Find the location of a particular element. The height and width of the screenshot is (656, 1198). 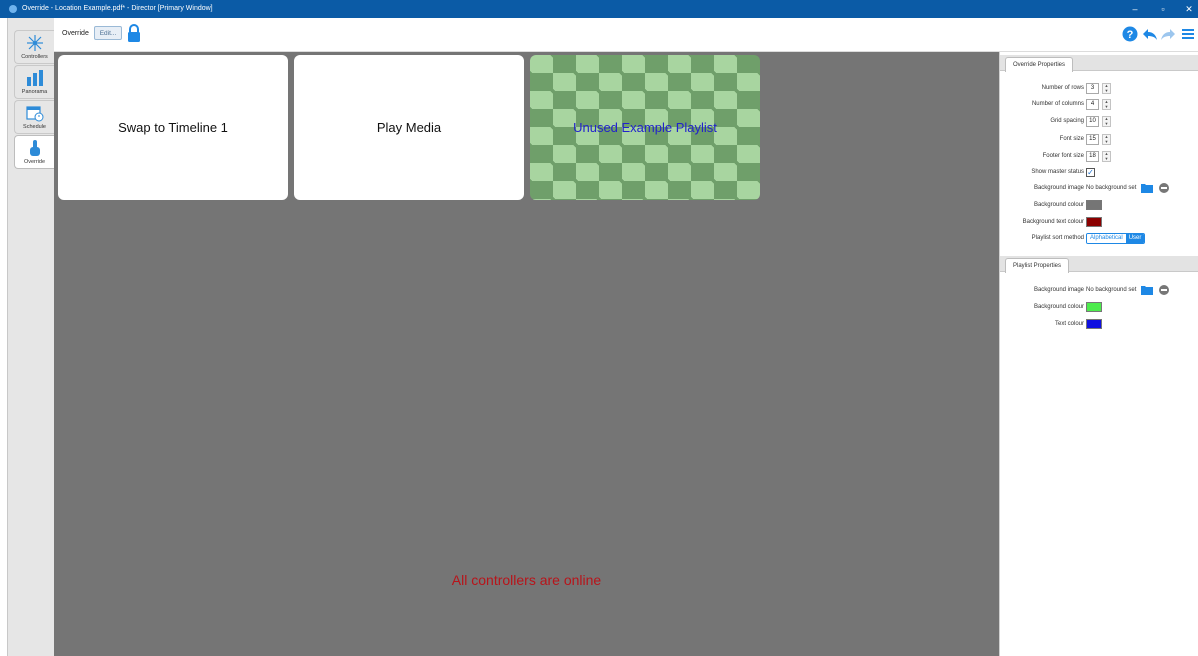

sidebar-label-panorama: Panorama is located at coordinates (34, 92).